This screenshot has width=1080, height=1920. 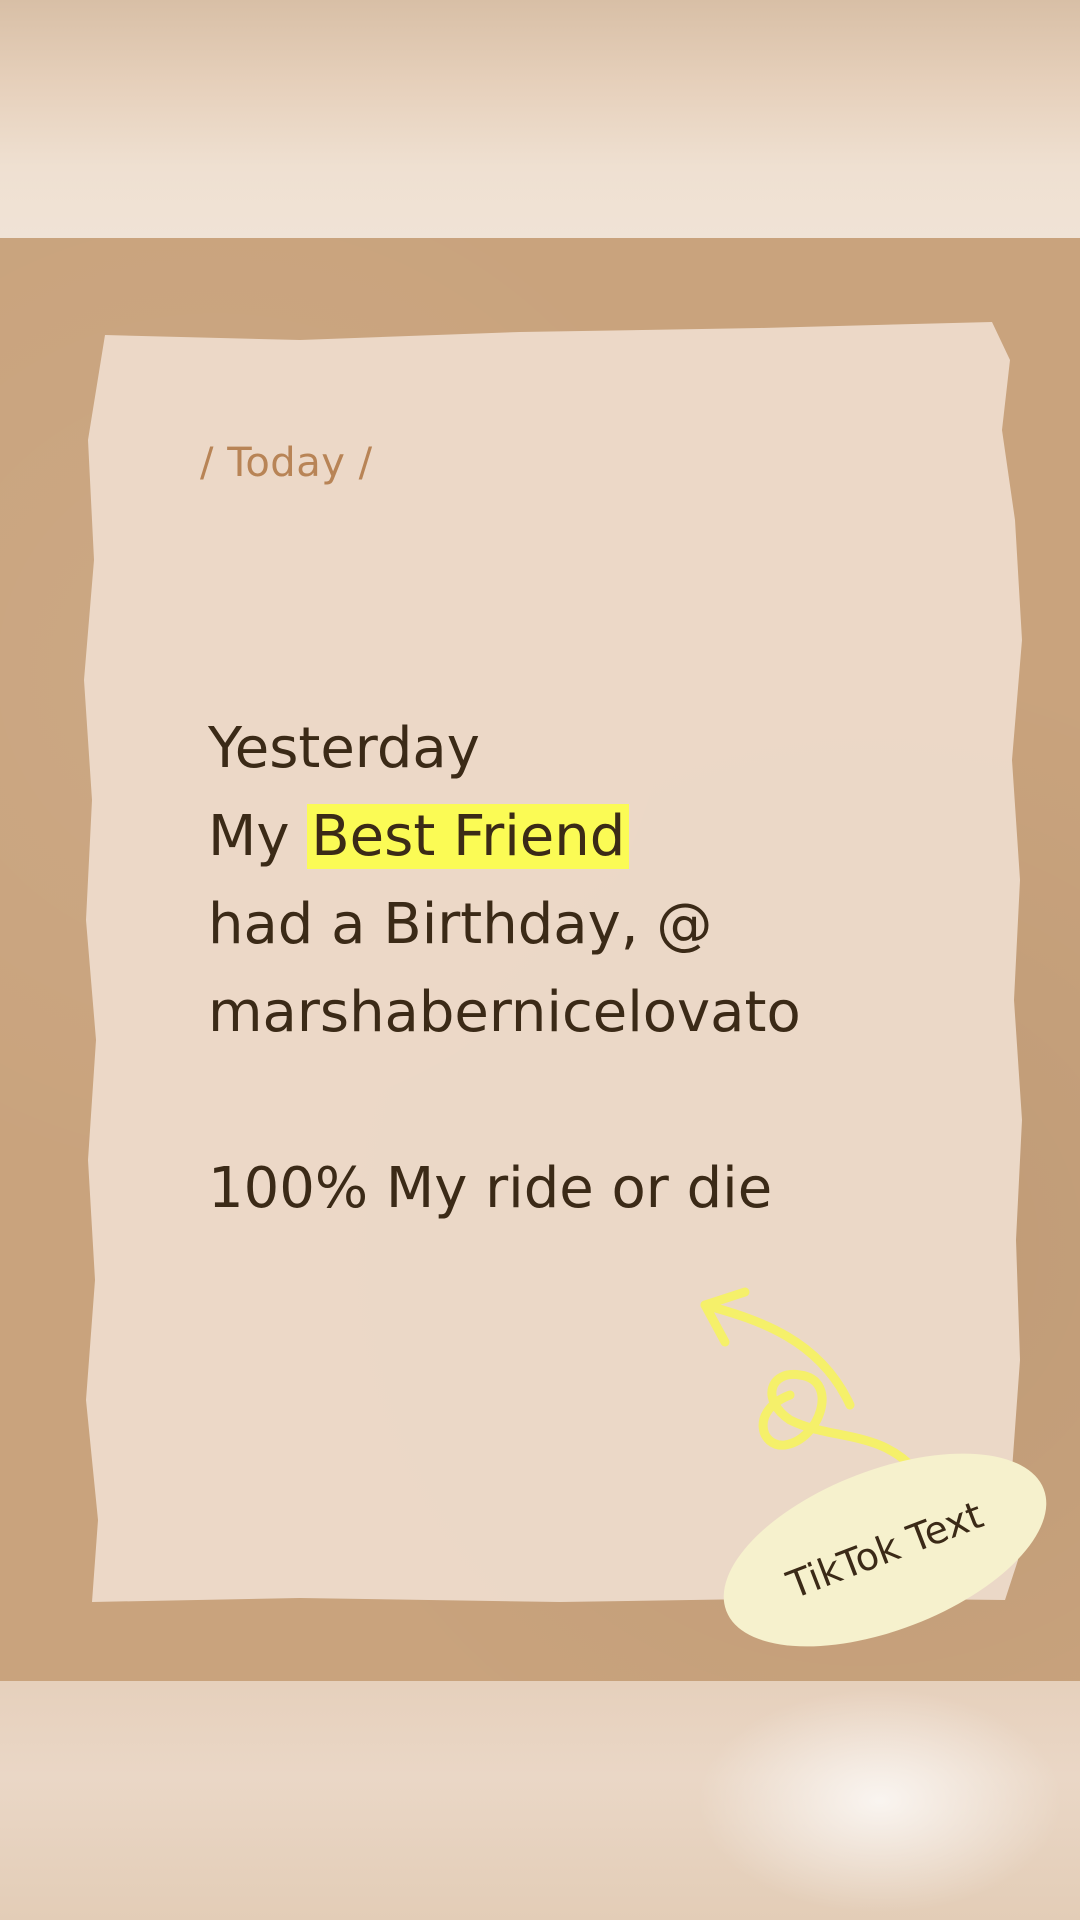 I want to click on highlighted-text: Best Friend, so click(x=468, y=836).